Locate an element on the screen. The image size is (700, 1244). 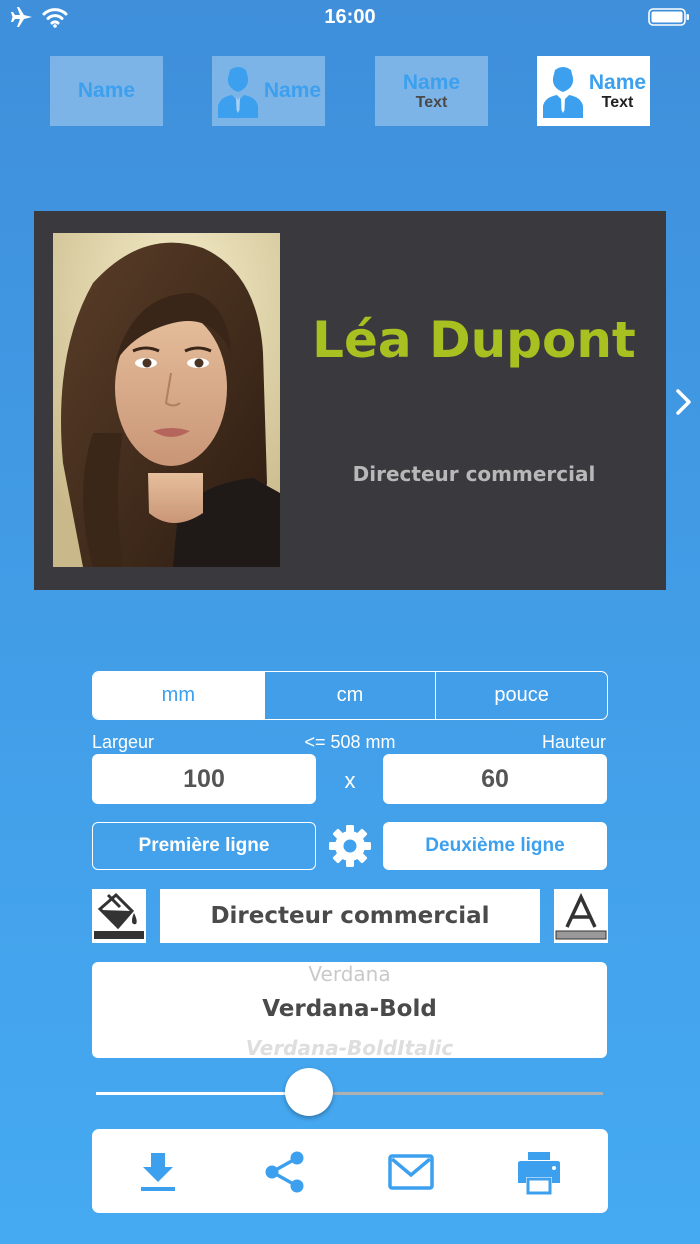
font-size-slider-thumb is located at coordinates (308, 1092).